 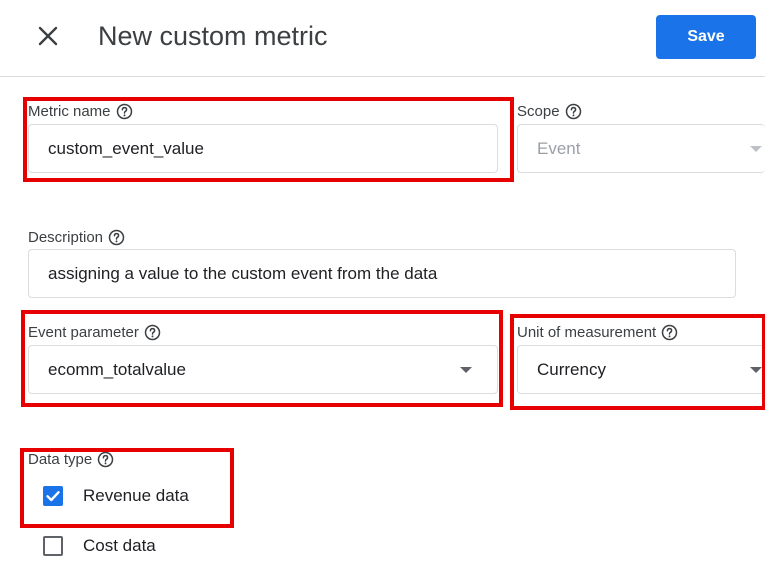 I want to click on metric-name-label-row: Metric name, so click(x=80, y=111).